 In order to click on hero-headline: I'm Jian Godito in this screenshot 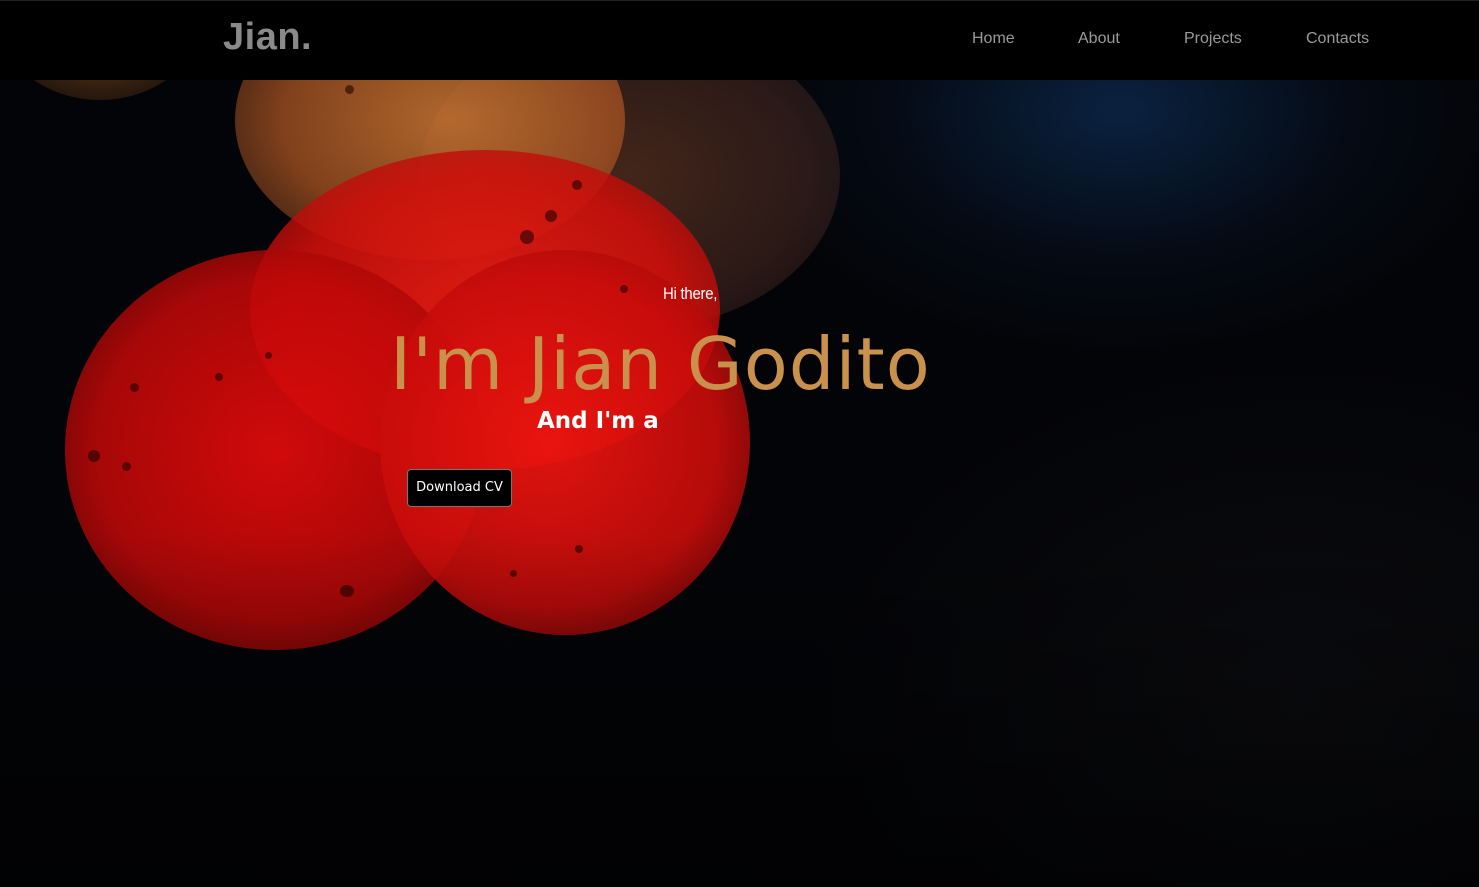, I will do `click(660, 364)`.